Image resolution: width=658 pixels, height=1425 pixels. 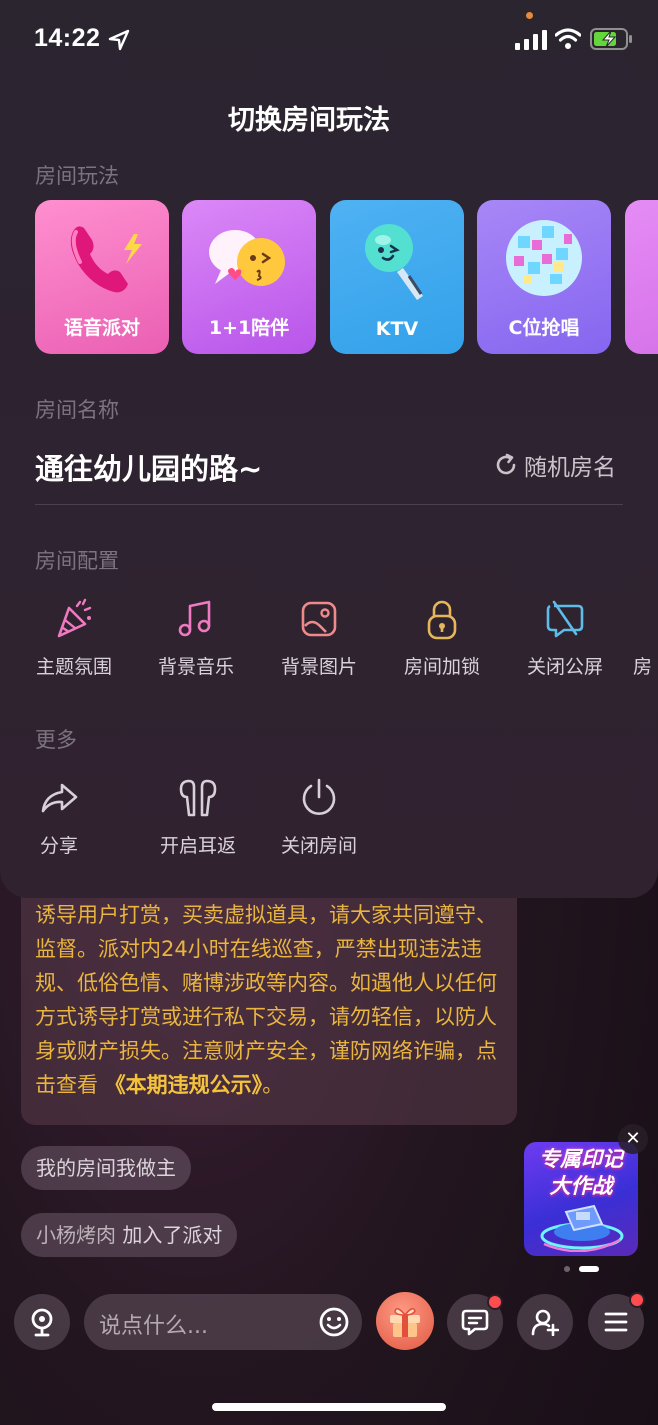 What do you see at coordinates (645, 638) in the screenshot?
I see `config-item-overflow: 房` at bounding box center [645, 638].